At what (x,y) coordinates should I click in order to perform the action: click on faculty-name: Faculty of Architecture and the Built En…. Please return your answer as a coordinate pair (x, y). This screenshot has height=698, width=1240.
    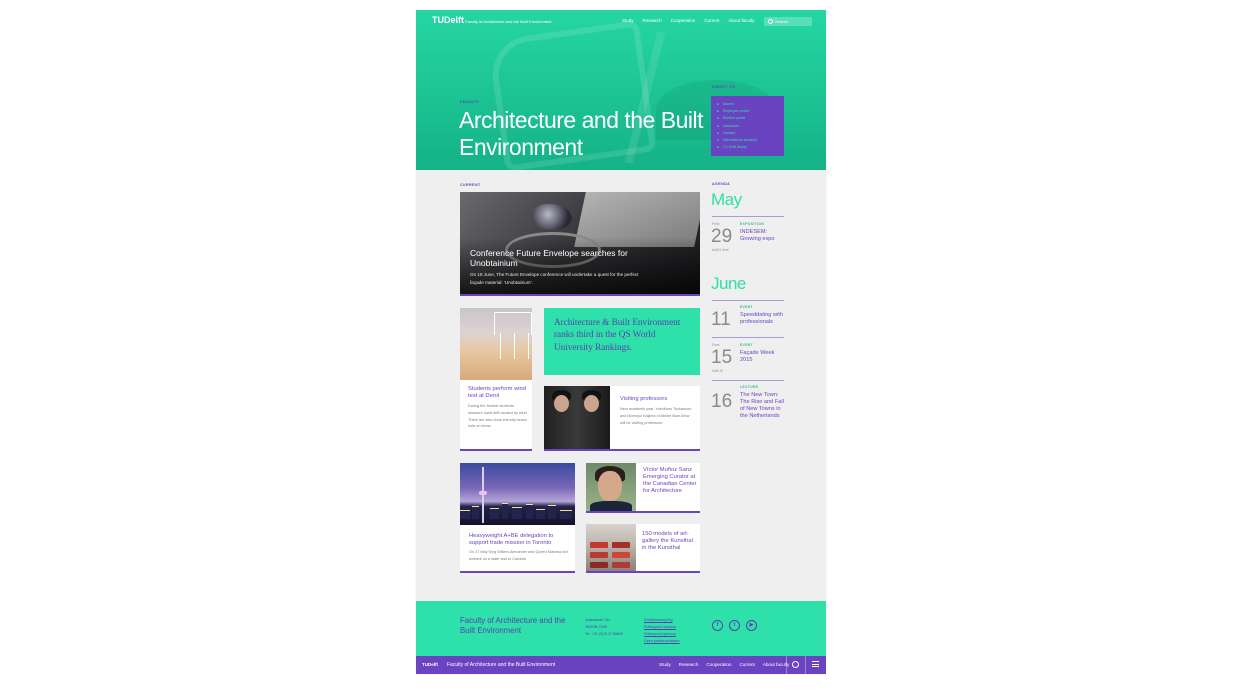
    Looking at the image, I should click on (508, 21).